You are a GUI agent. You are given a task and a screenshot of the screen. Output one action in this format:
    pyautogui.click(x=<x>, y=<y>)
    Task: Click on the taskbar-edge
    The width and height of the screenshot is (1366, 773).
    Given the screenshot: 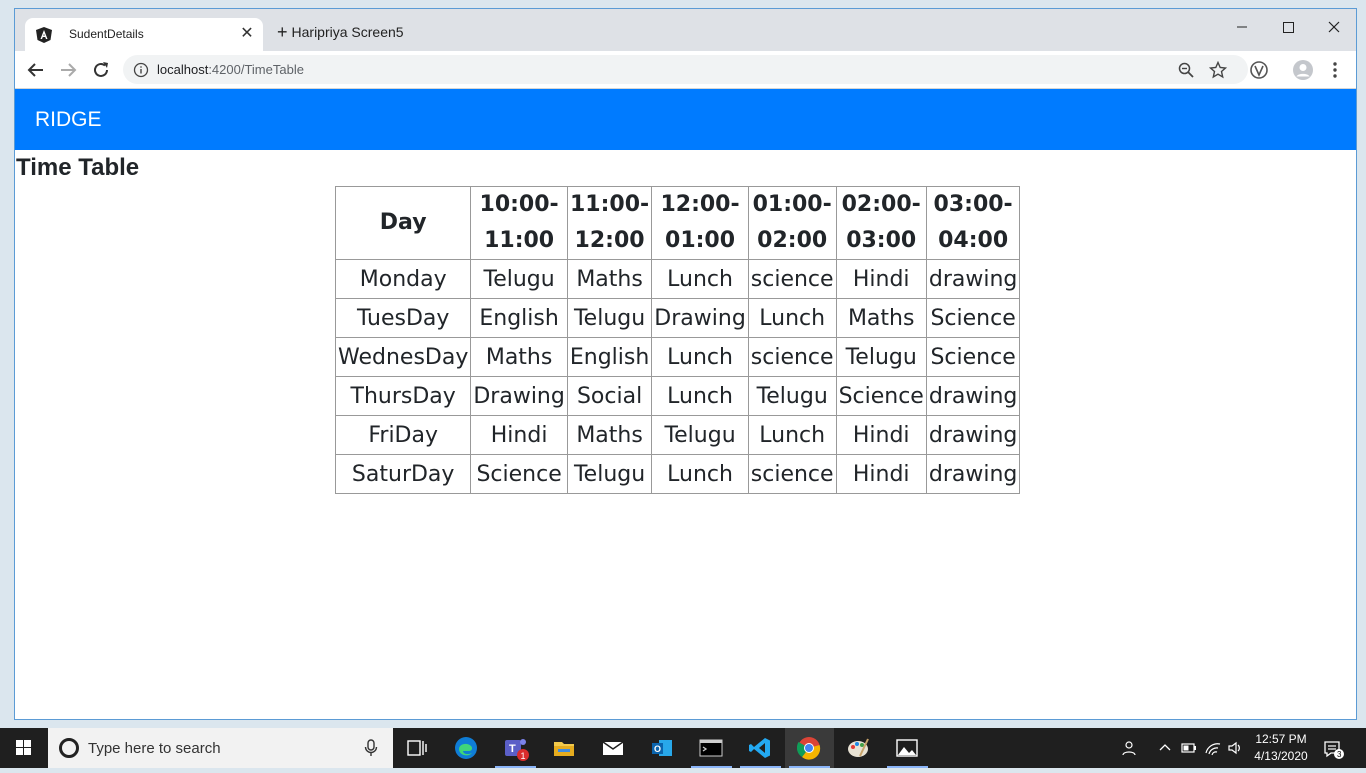 What is the action you would take?
    pyautogui.click(x=466, y=748)
    